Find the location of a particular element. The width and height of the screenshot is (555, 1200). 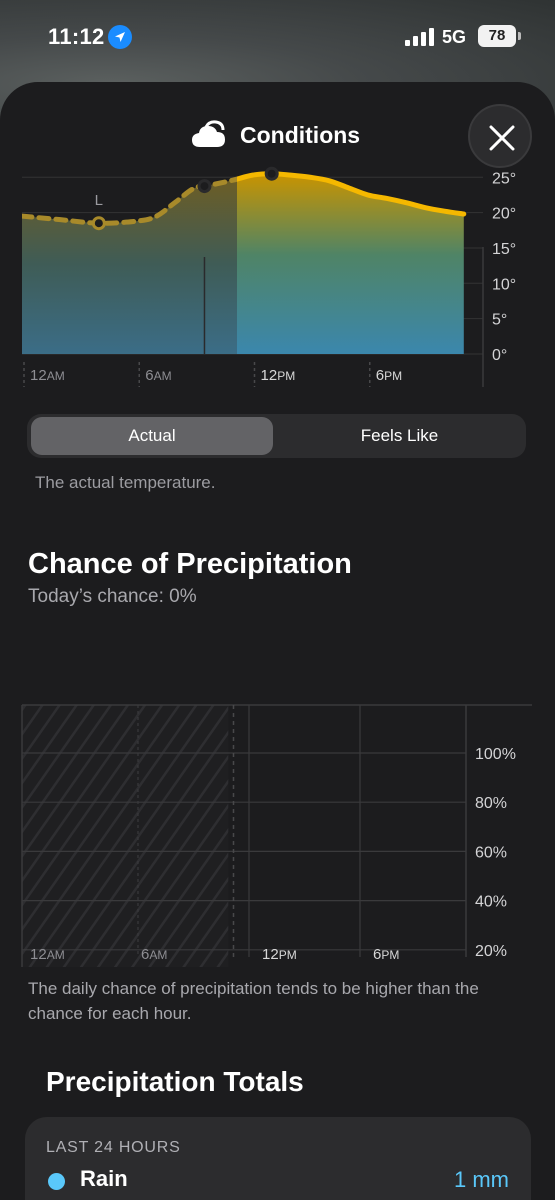

precipitation-subtitle: Today’s chance: 0% is located at coordinates (112, 596).